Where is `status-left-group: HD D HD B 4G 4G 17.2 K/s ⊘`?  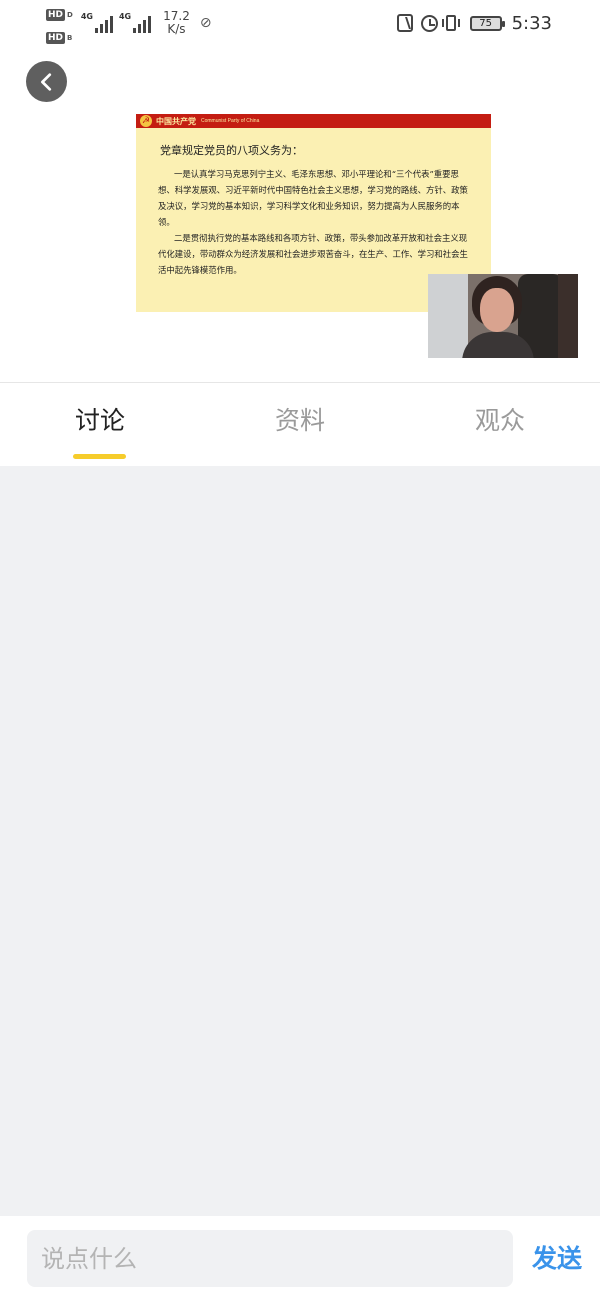
status-left-group: HD D HD B 4G 4G 17.2 K/s ⊘ is located at coordinates (129, 25).